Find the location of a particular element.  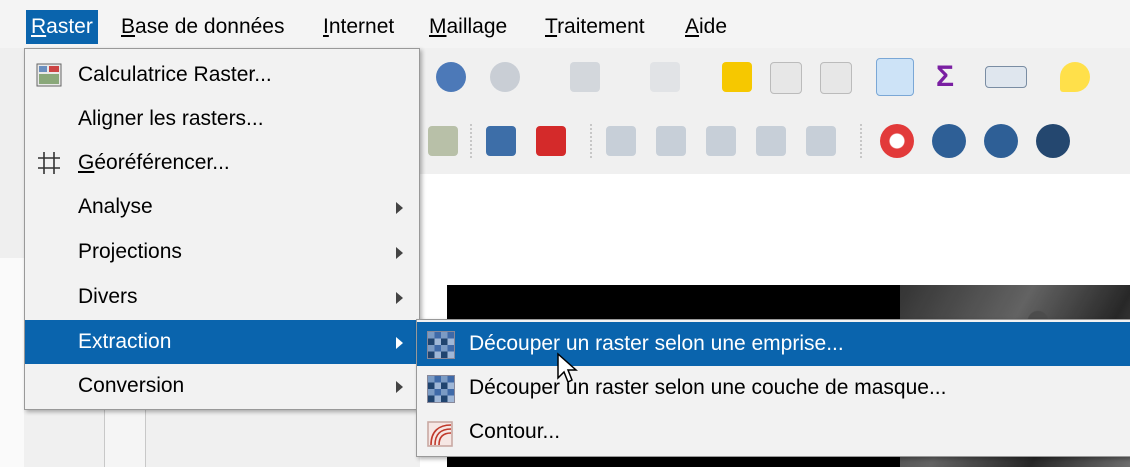

georeferencer-grid-icon is located at coordinates (49, 163).